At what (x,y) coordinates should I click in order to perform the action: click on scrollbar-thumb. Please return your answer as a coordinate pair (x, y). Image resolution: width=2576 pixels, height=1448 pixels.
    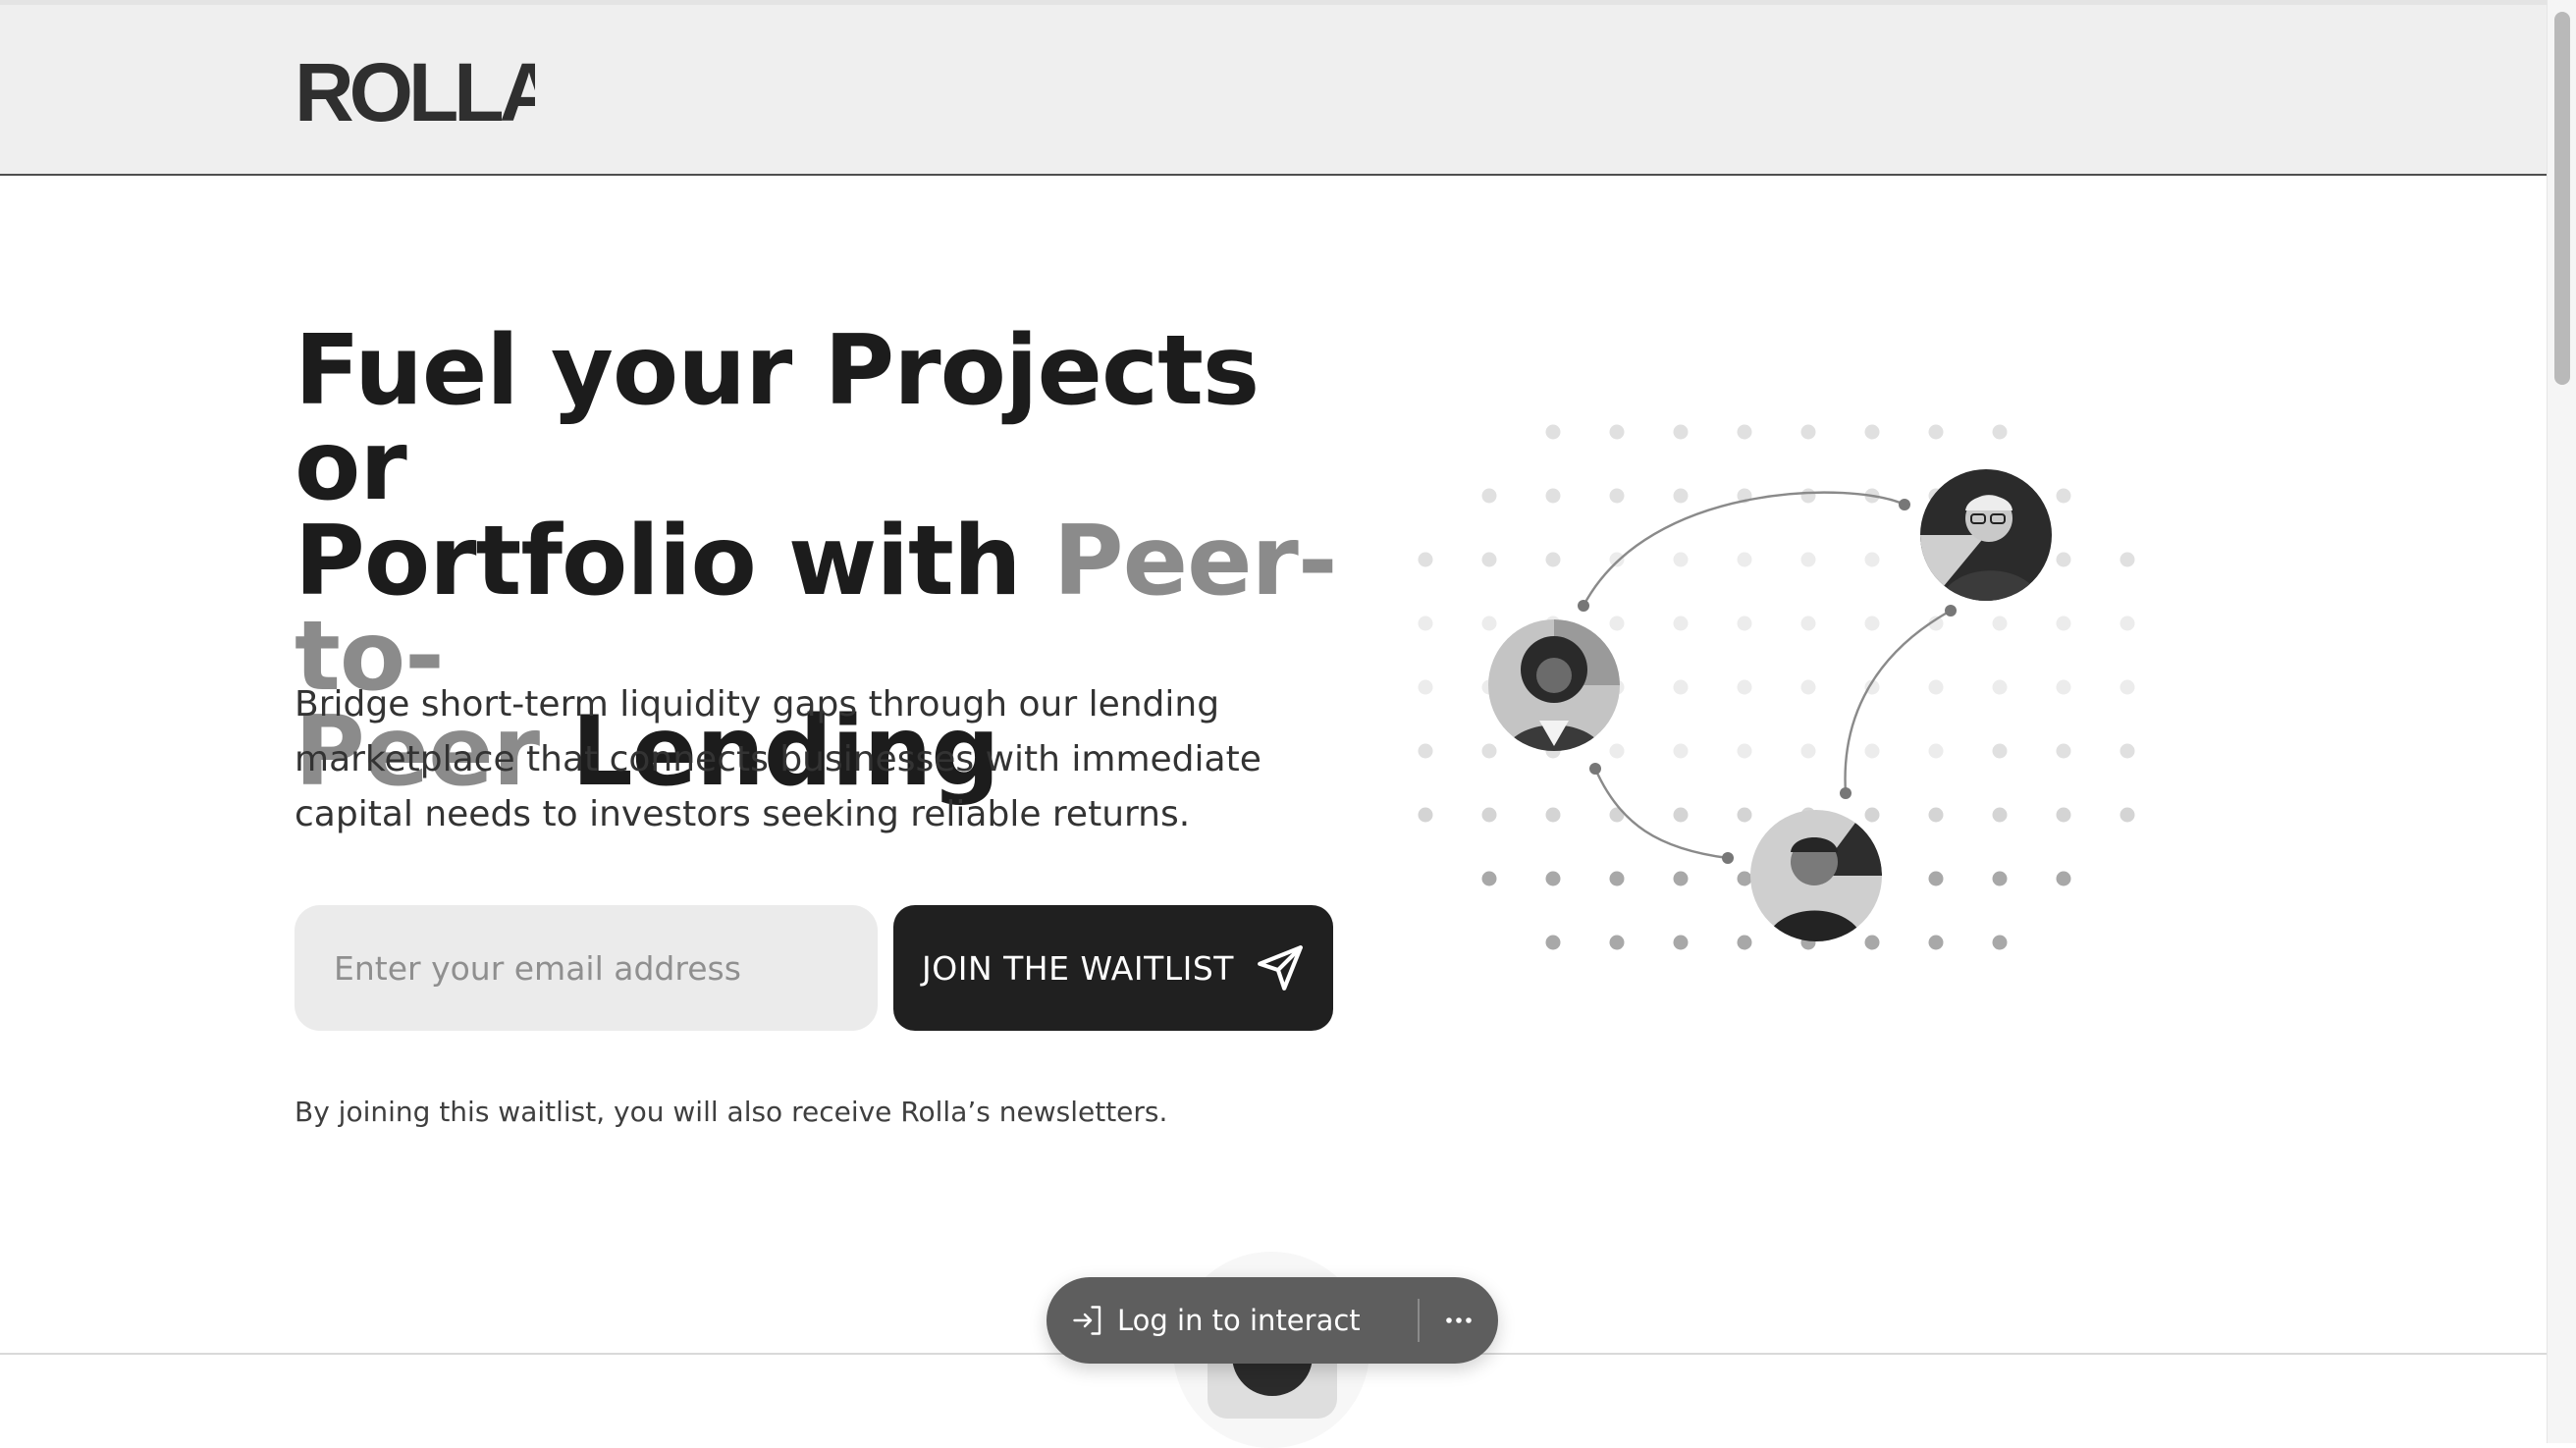
    Looking at the image, I should click on (2562, 198).